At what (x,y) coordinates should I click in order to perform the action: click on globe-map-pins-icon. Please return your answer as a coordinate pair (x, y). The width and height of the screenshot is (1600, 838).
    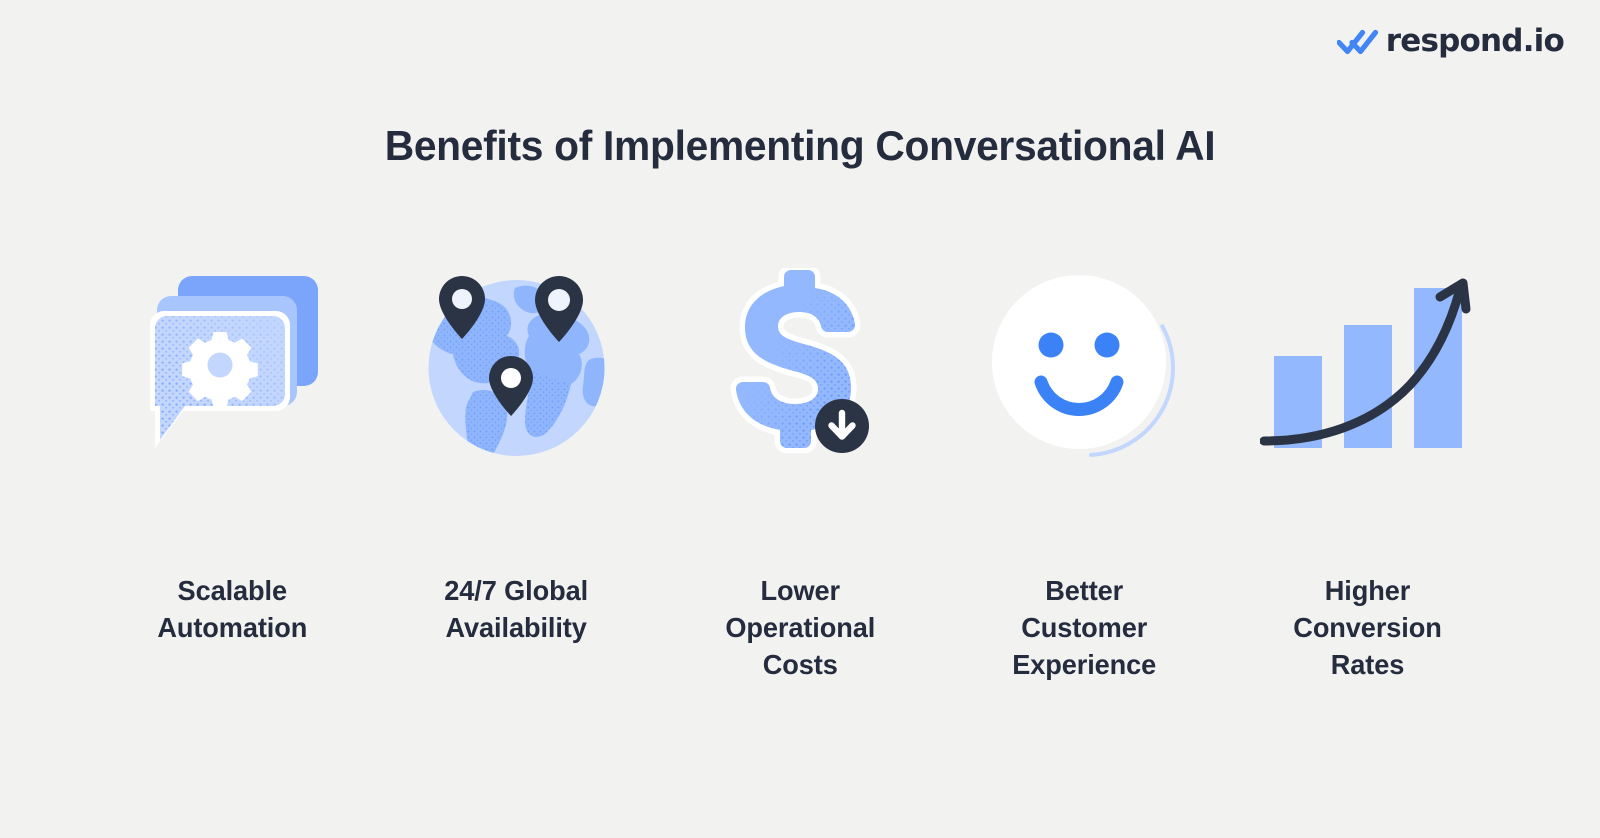
    Looking at the image, I should click on (516, 365).